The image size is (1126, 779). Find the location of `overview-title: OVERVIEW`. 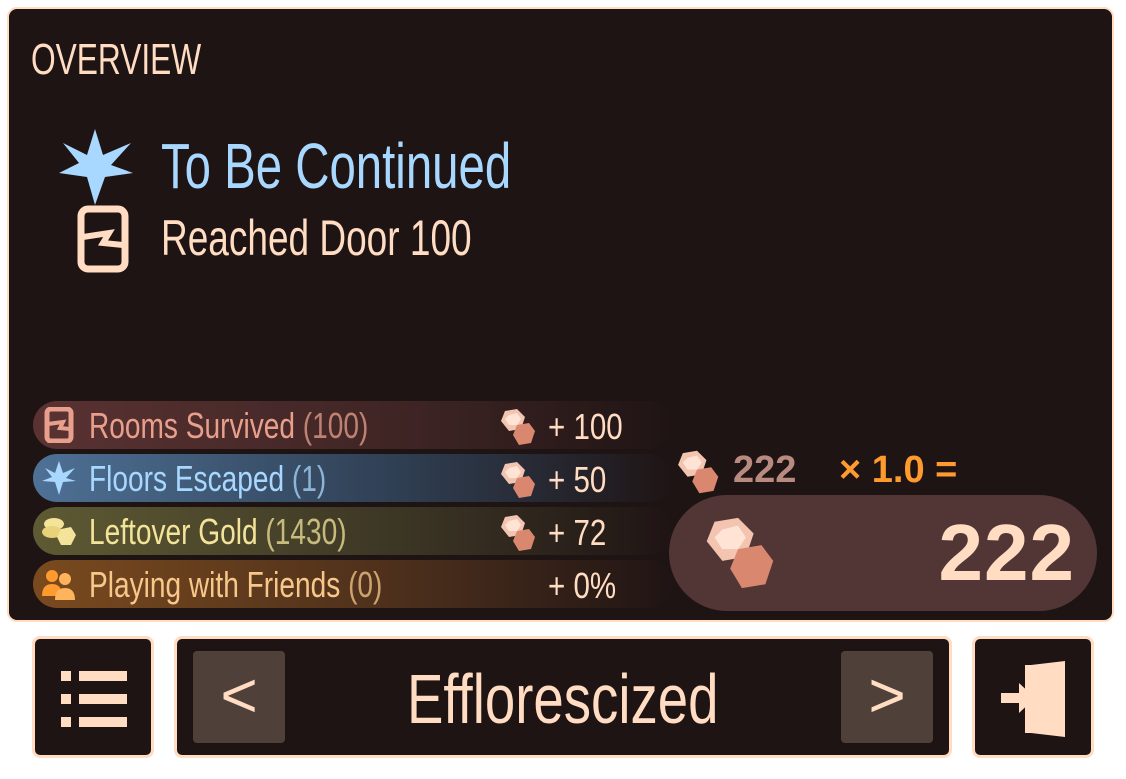

overview-title: OVERVIEW is located at coordinates (116, 59).